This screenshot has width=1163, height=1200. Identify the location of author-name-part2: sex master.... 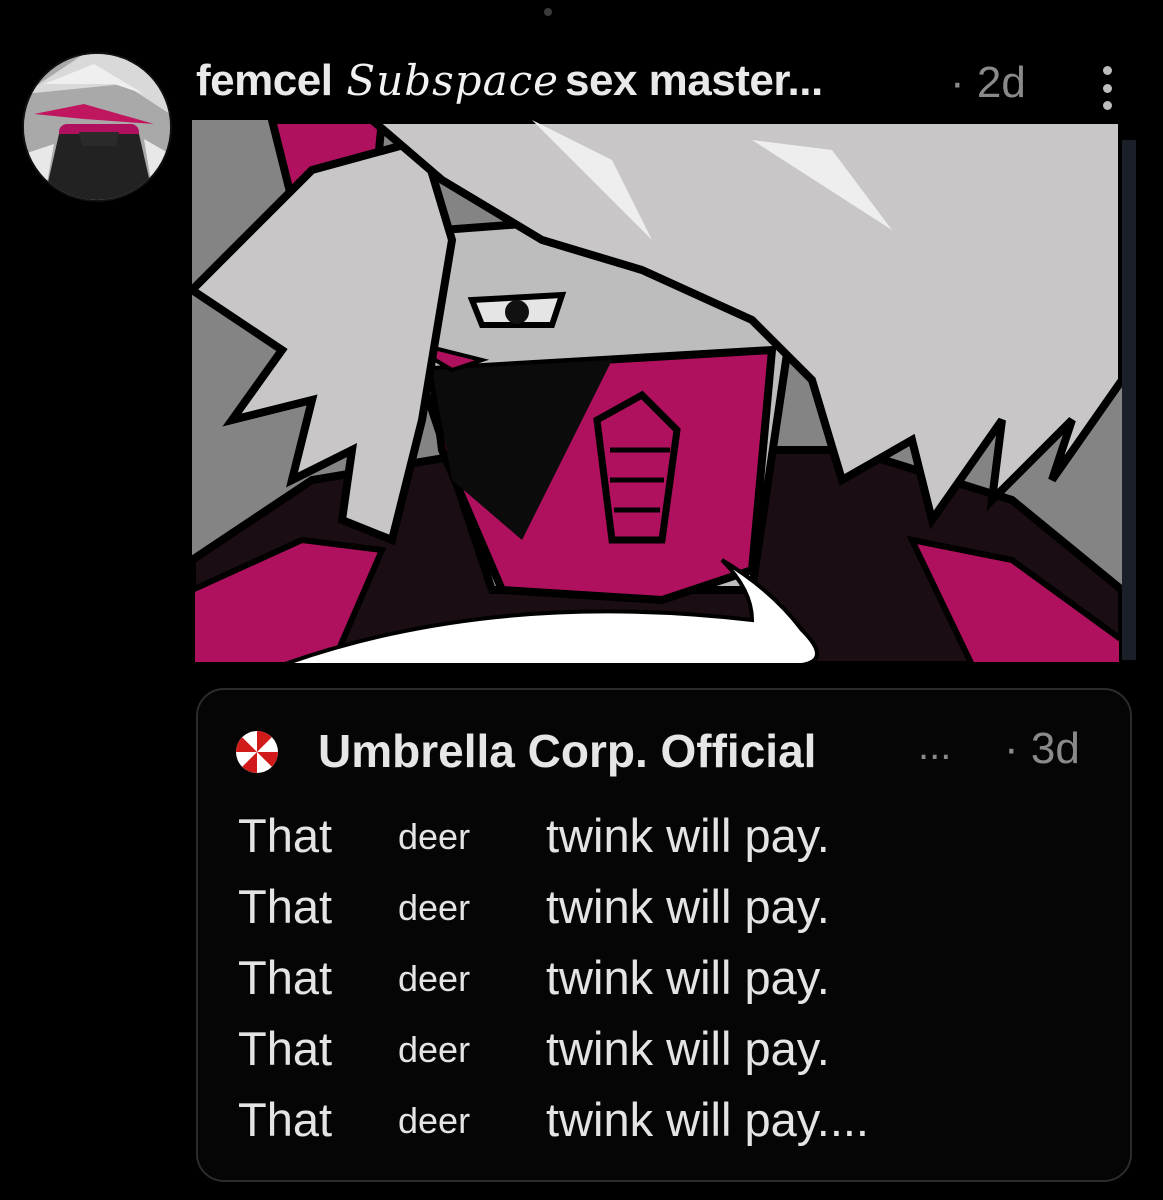
(694, 80).